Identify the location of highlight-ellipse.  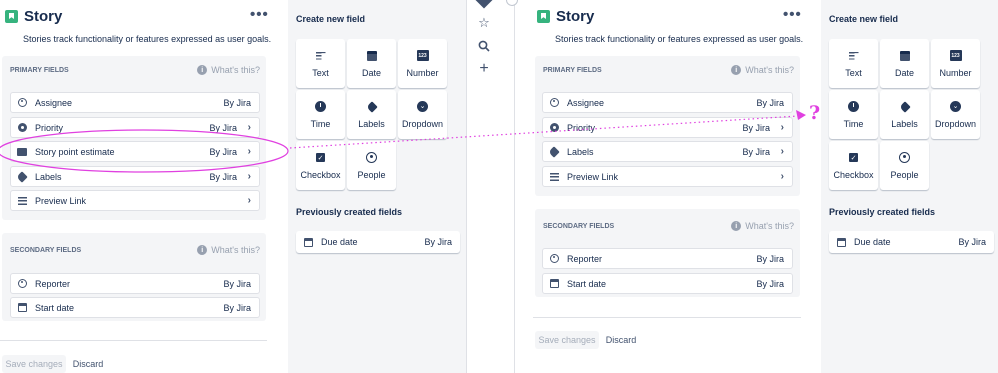
(144, 151).